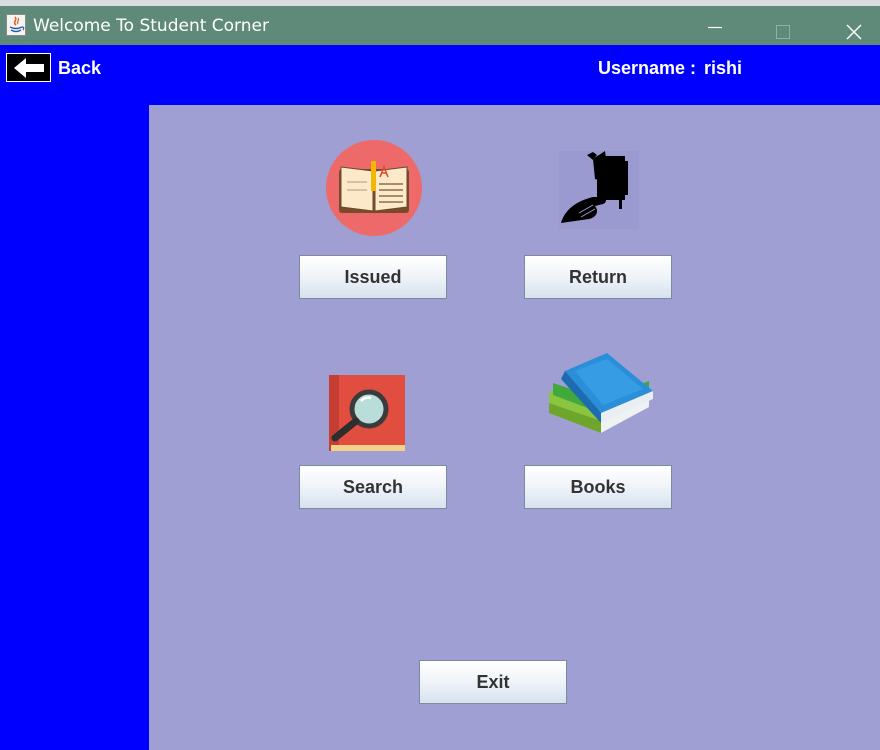 Image resolution: width=880 pixels, height=750 pixels. What do you see at coordinates (151, 26) in the screenshot?
I see `window-title: Welcome To Student Corner` at bounding box center [151, 26].